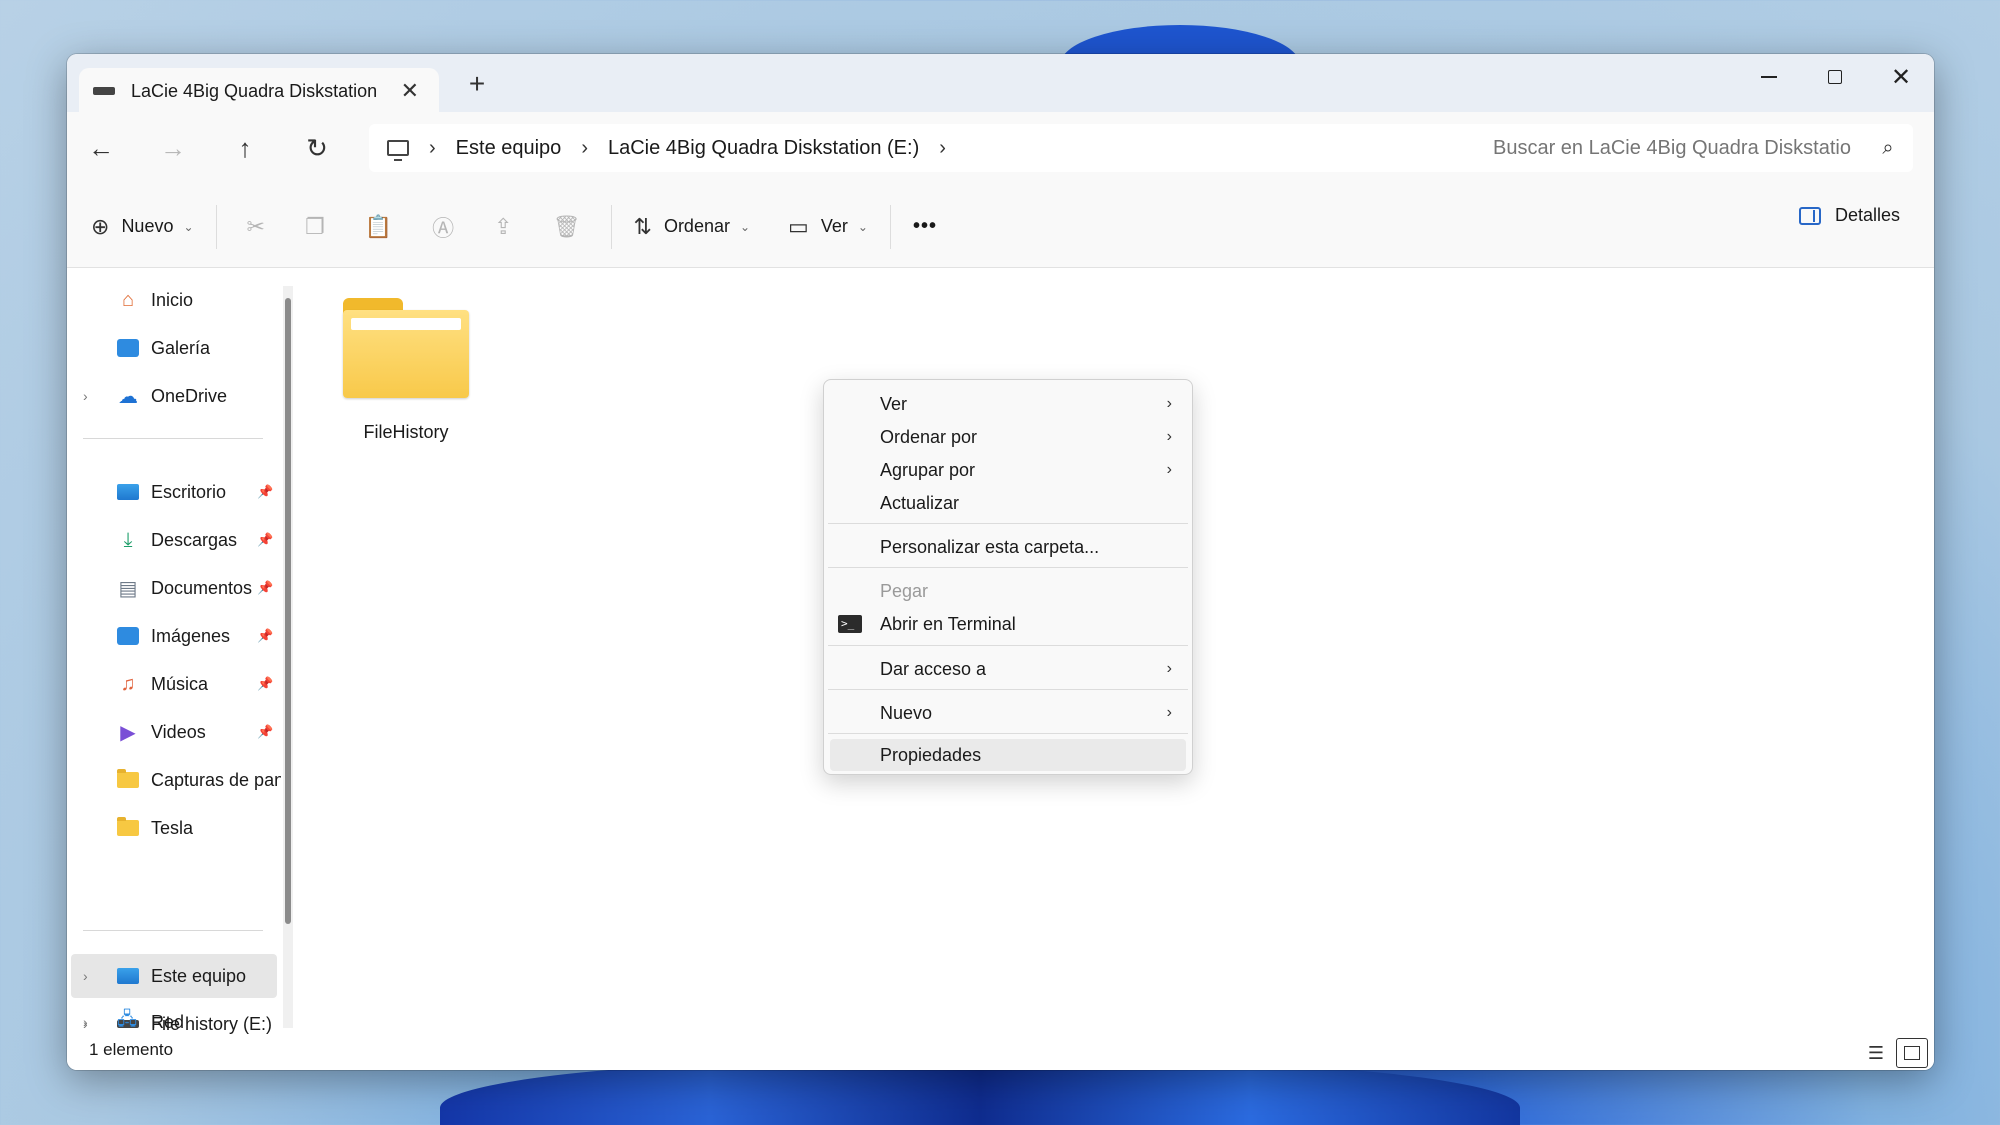 This screenshot has height=1125, width=2000. I want to click on sort-button: ⇅ Ordenar ⌄, so click(692, 227).